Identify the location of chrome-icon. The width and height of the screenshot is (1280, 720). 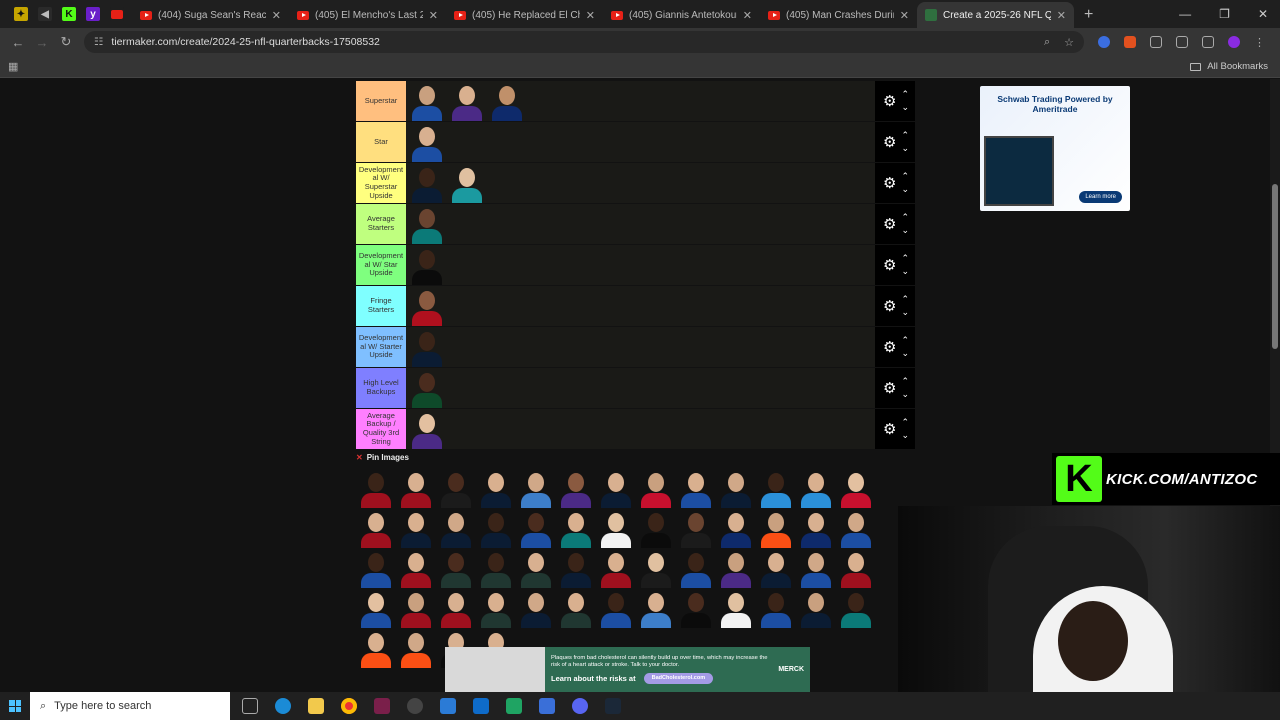
(349, 706).